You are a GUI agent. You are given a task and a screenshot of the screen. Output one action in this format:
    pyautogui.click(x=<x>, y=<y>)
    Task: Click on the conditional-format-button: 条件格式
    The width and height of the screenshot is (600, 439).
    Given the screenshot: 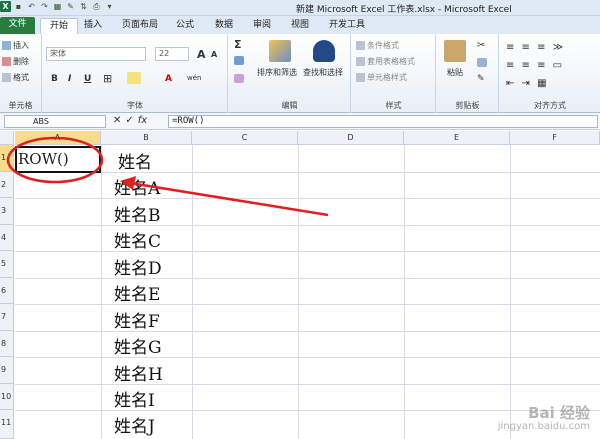 What is the action you would take?
    pyautogui.click(x=377, y=45)
    